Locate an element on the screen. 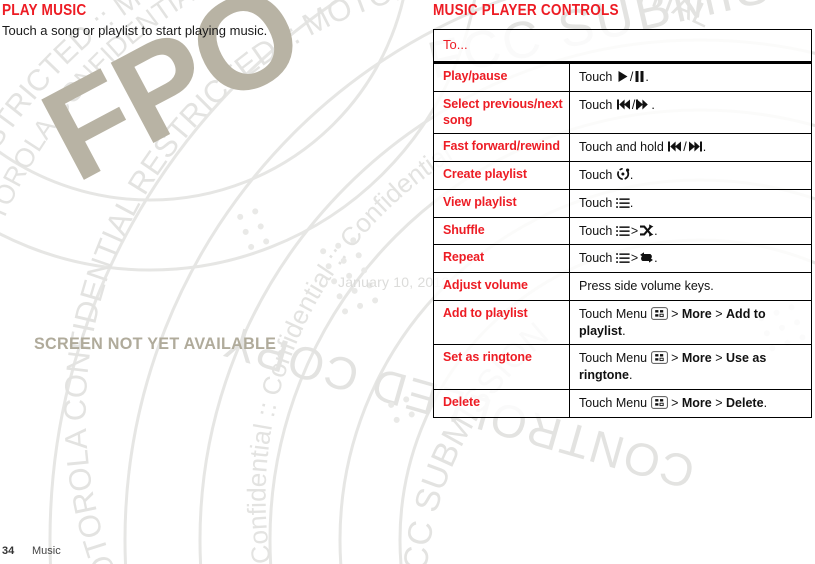 The image size is (815, 564). pause-icon is located at coordinates (639, 76).